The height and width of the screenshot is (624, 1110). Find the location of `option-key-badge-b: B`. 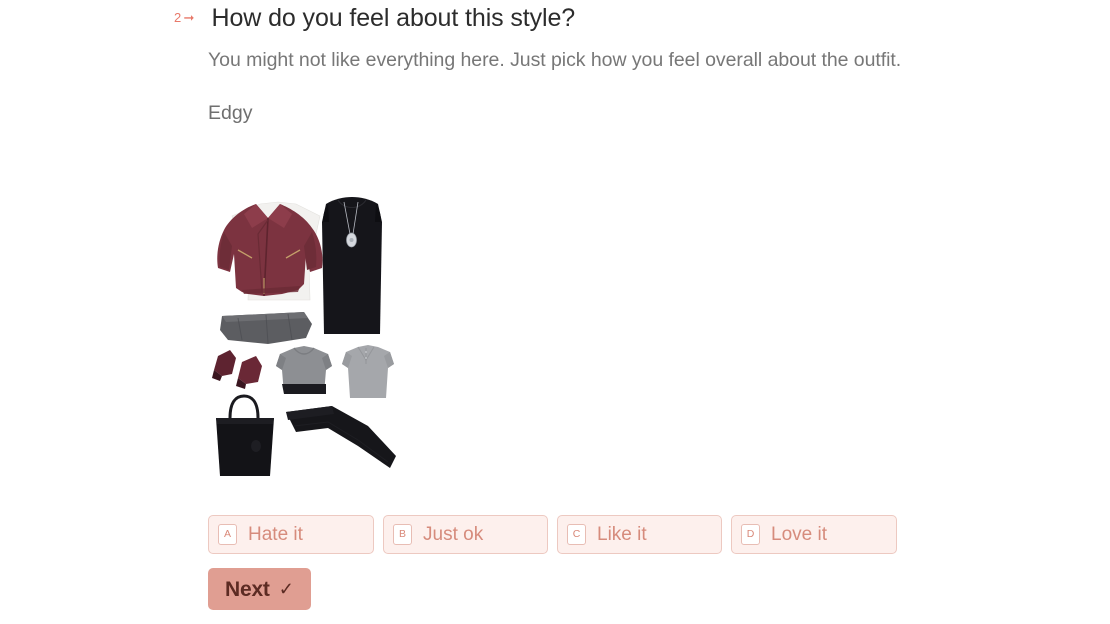

option-key-badge-b: B is located at coordinates (402, 534).